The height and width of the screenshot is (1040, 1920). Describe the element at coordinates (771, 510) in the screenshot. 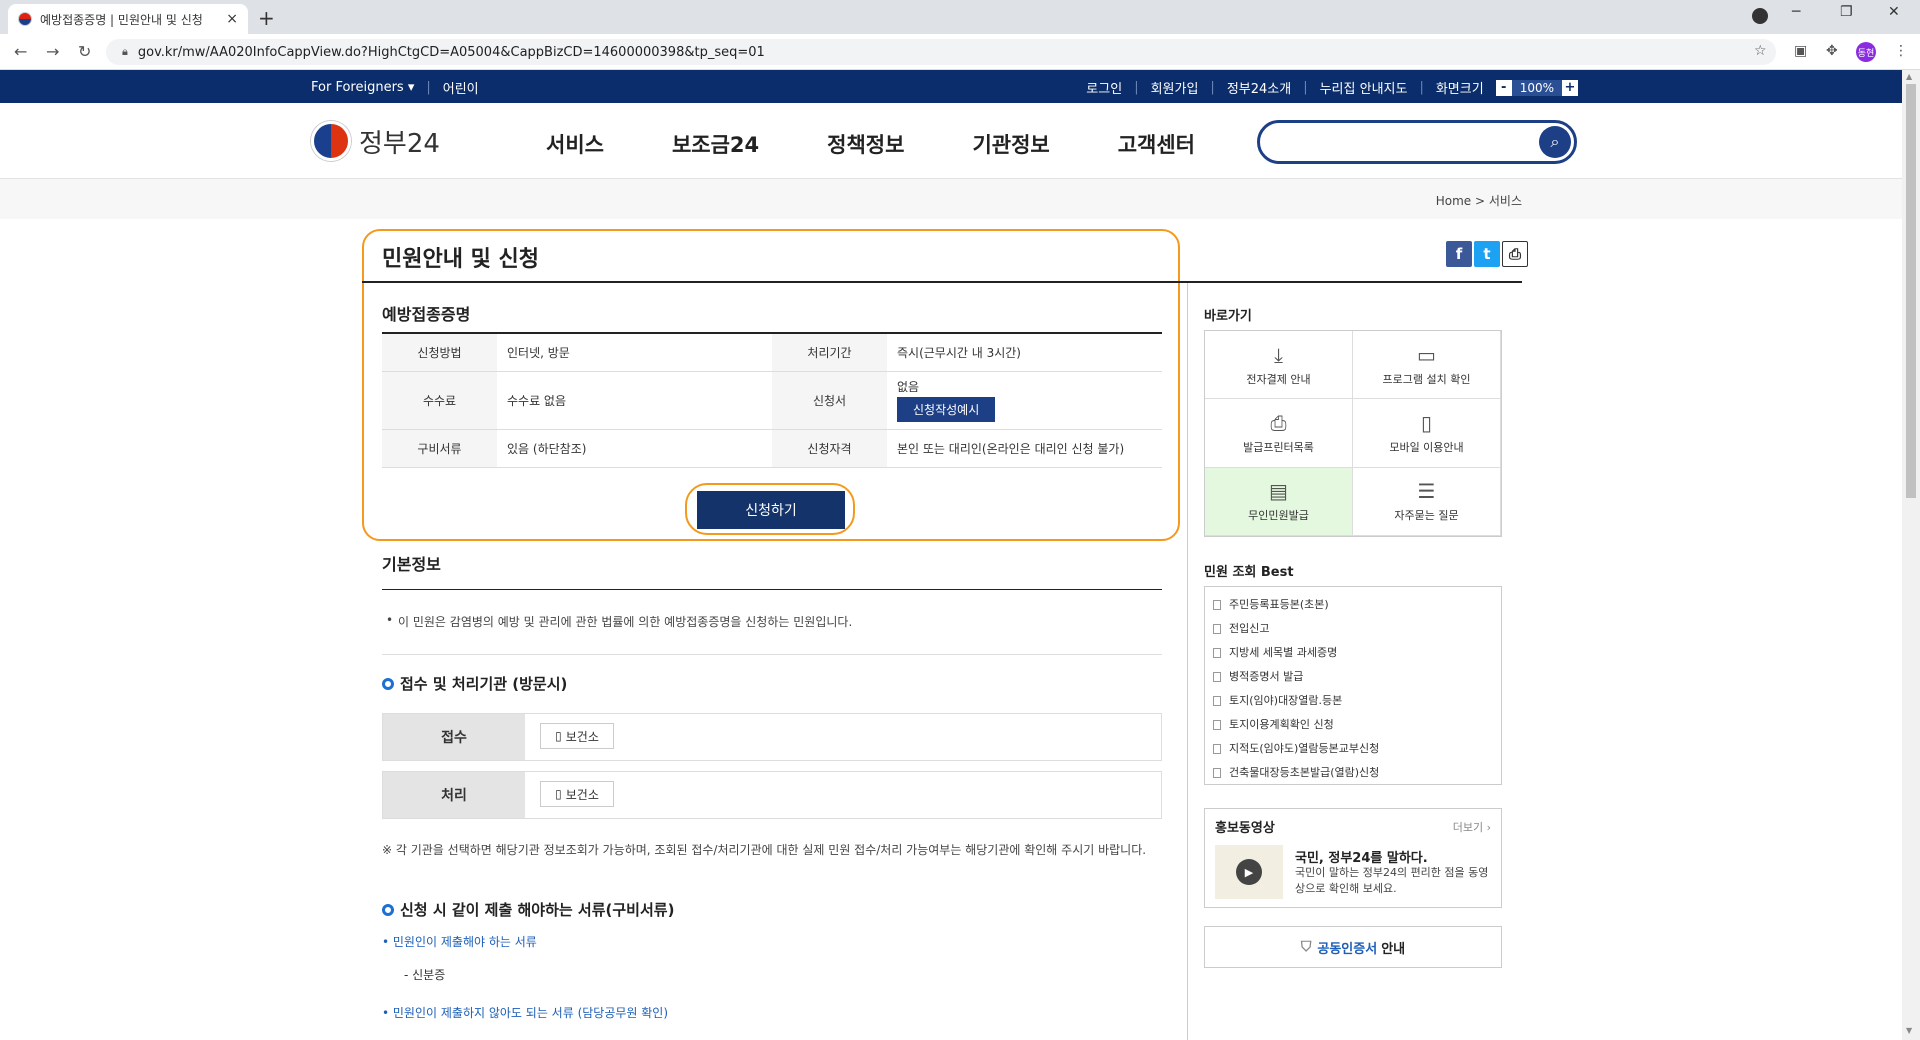

I see `apply-button: 신청하기` at that location.